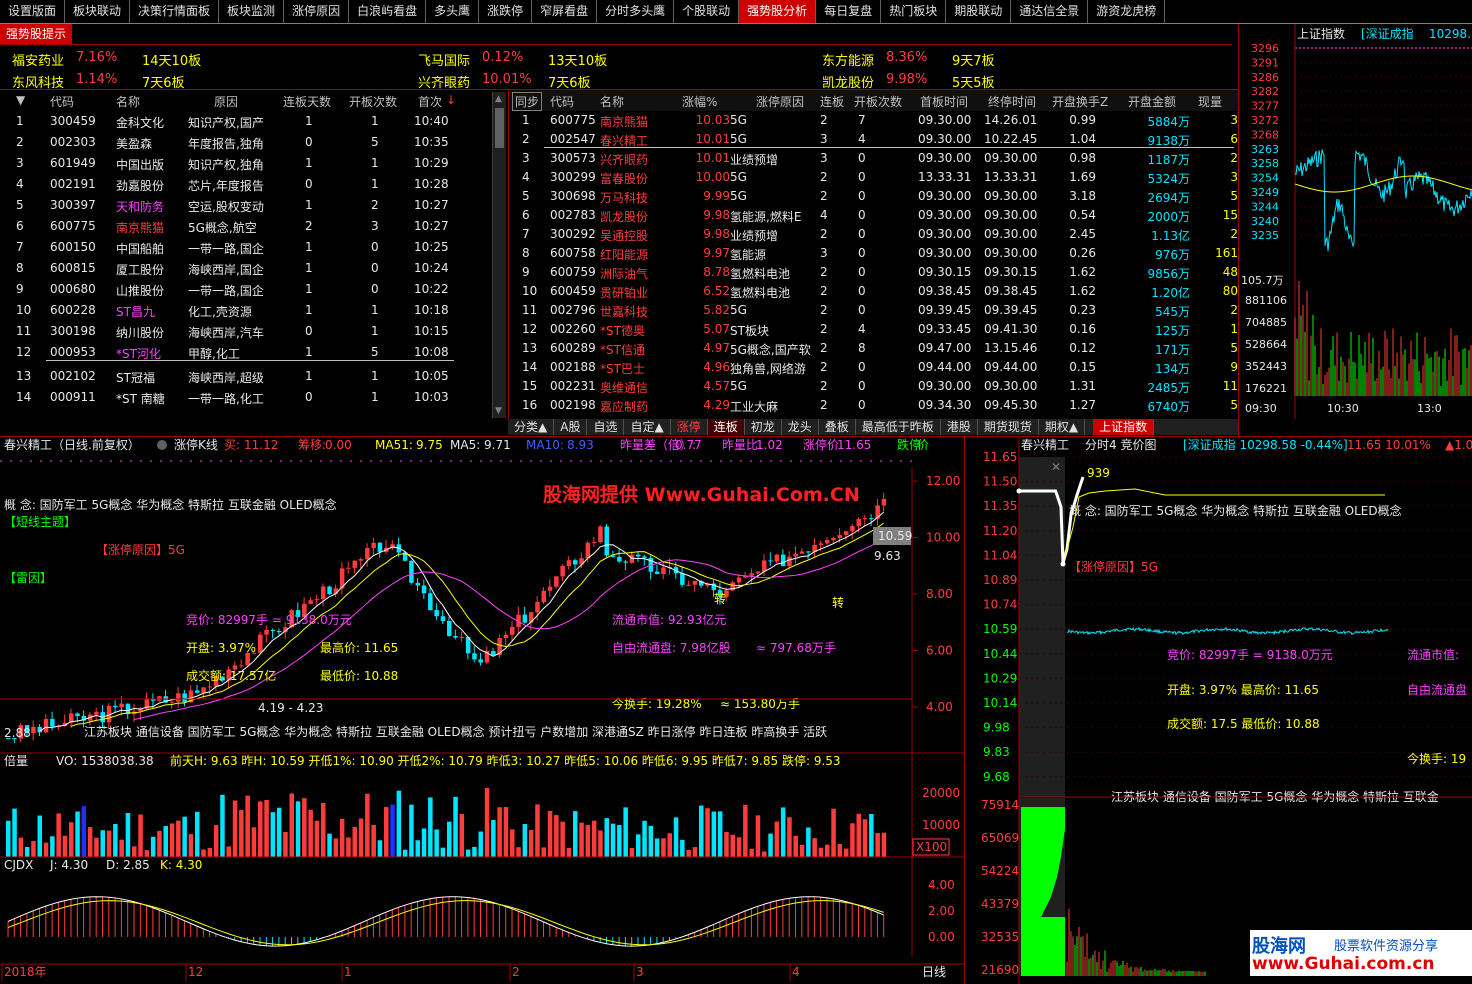 The image size is (1472, 984). What do you see at coordinates (1152, 101) in the screenshot?
I see `col-header: 开盘金额` at bounding box center [1152, 101].